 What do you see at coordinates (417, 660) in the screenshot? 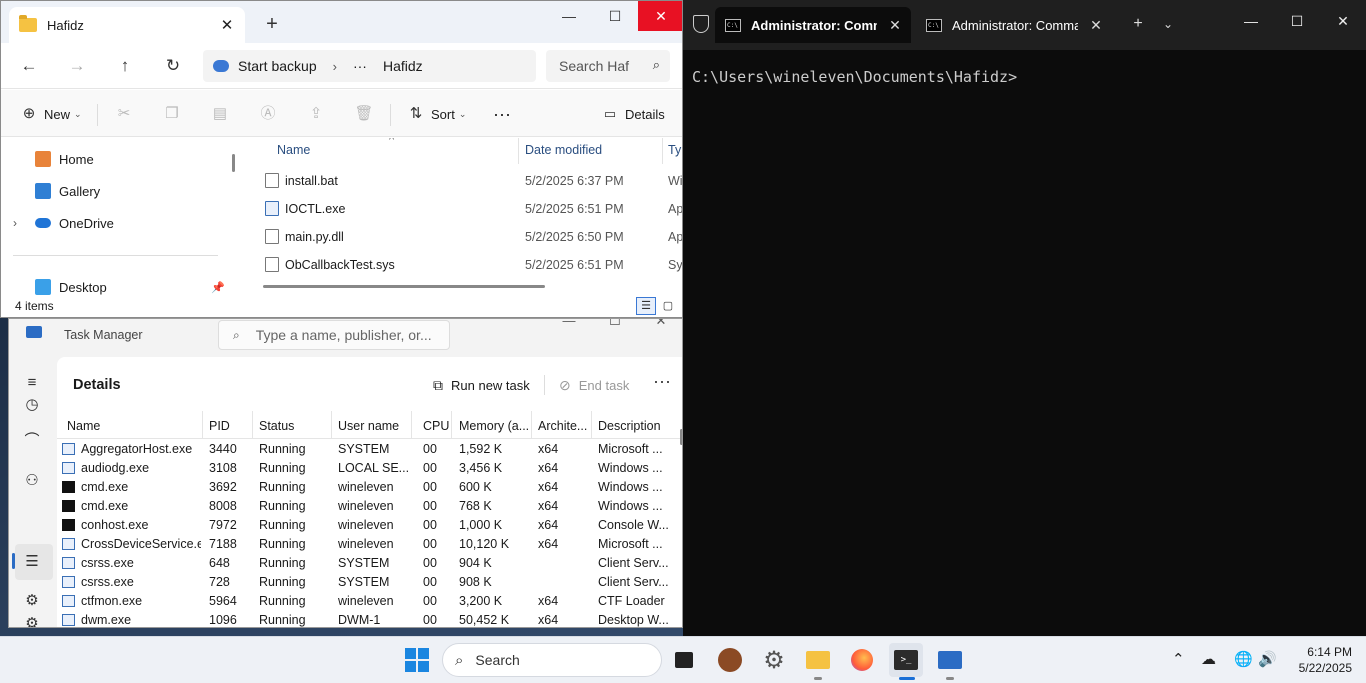
I see `windows-start-icon` at bounding box center [417, 660].